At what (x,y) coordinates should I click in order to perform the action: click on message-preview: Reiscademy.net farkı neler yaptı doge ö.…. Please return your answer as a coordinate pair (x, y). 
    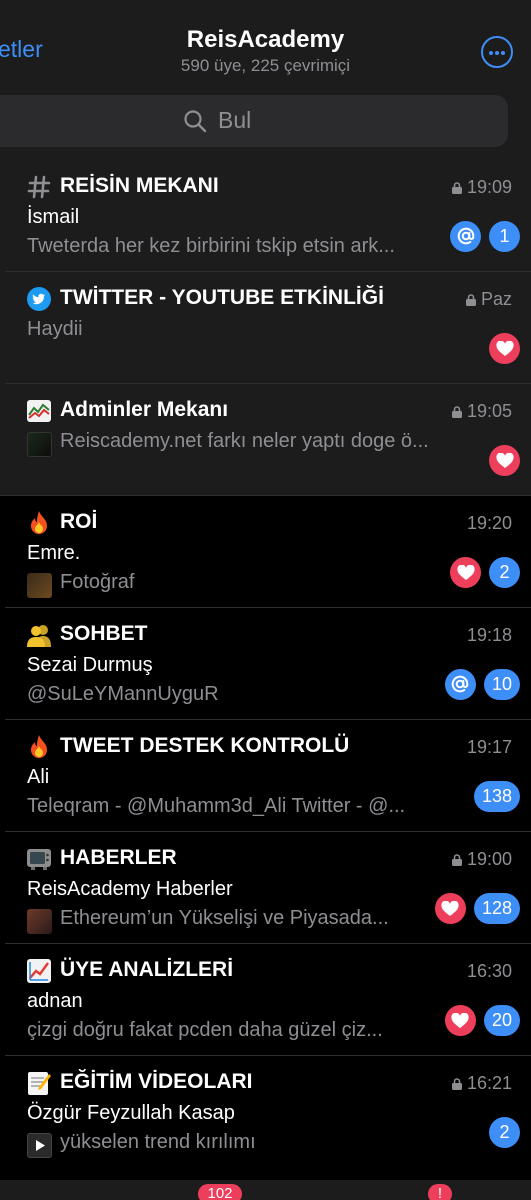
    Looking at the image, I should click on (244, 441).